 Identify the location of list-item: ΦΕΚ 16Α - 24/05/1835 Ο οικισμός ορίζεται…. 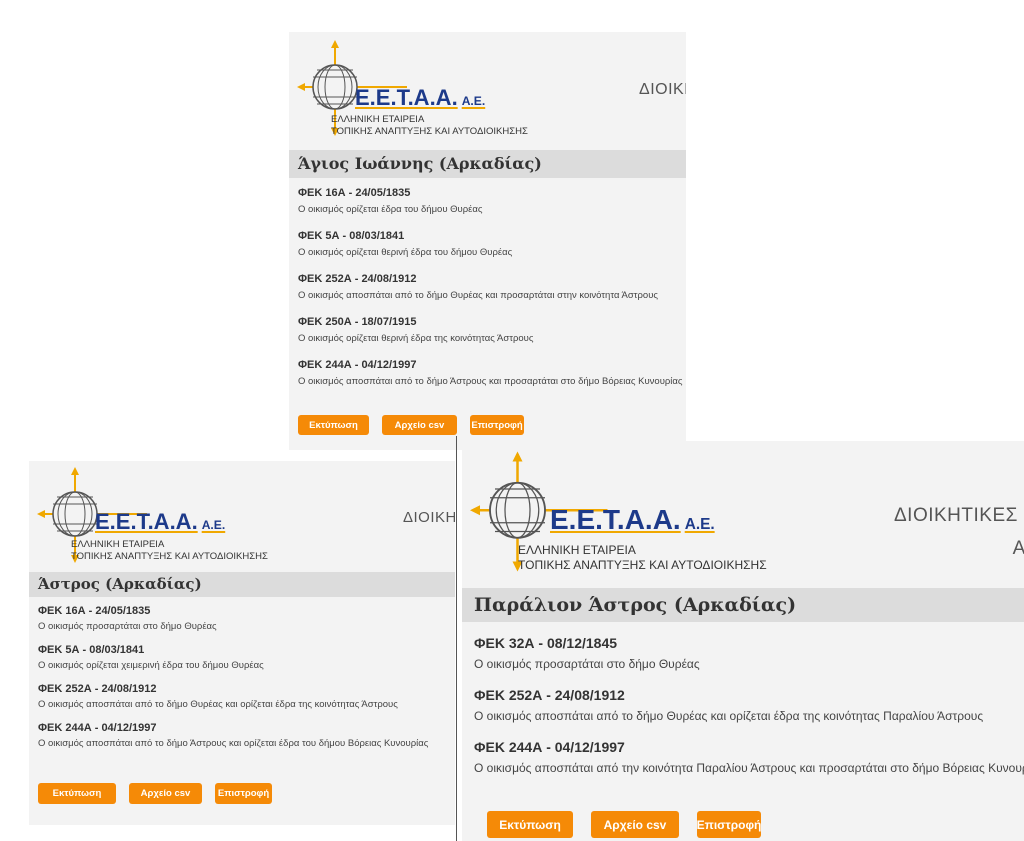
(492, 201).